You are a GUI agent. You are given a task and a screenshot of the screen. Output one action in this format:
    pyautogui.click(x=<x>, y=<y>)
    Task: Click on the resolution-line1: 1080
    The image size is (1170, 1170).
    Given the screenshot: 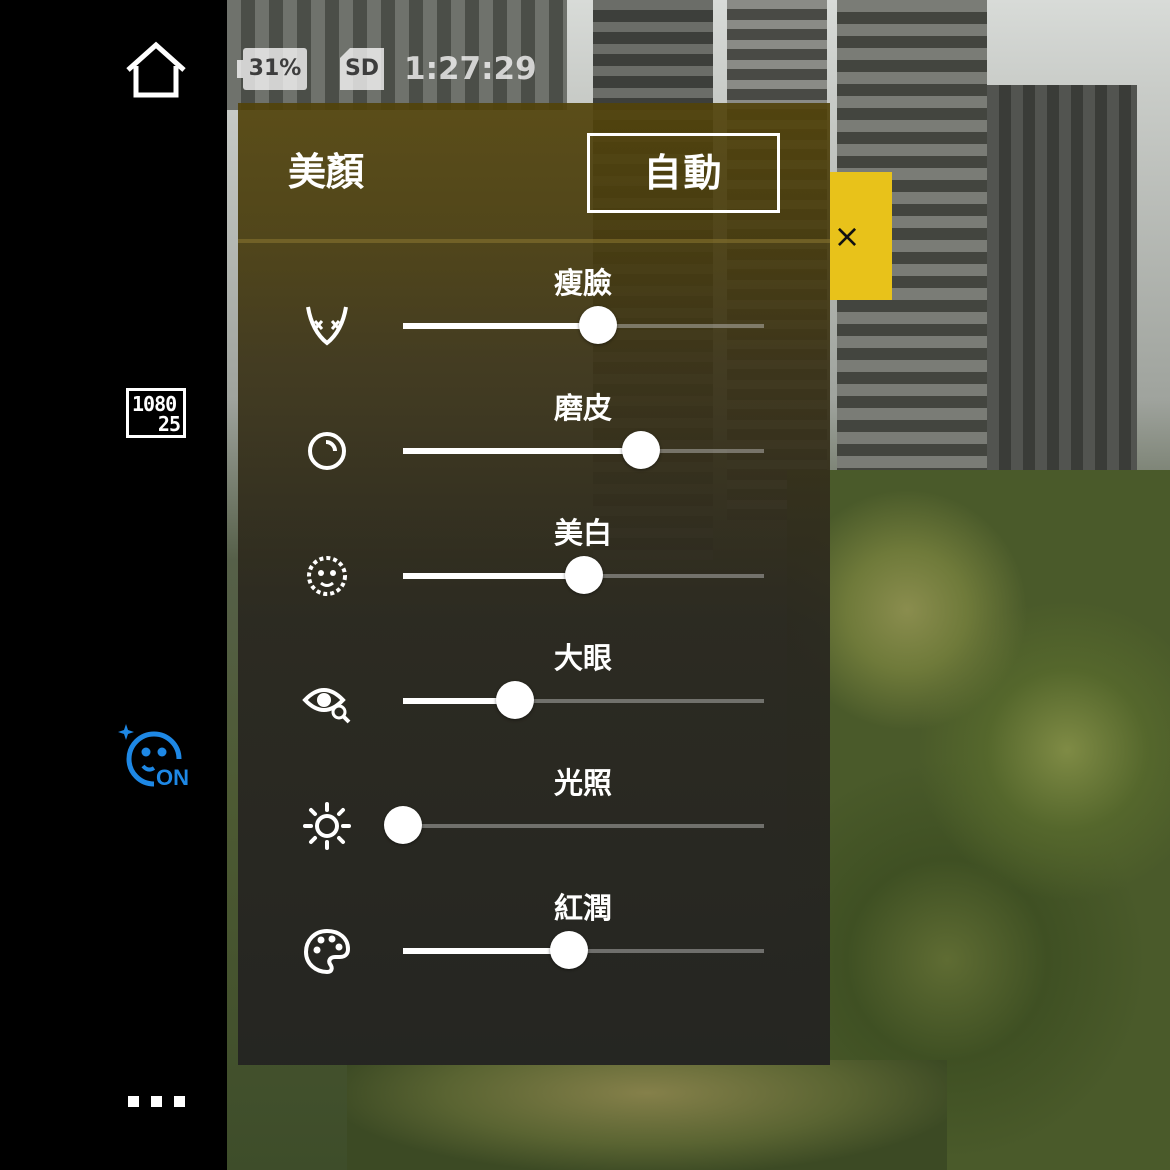 What is the action you would take?
    pyautogui.click(x=154, y=404)
    